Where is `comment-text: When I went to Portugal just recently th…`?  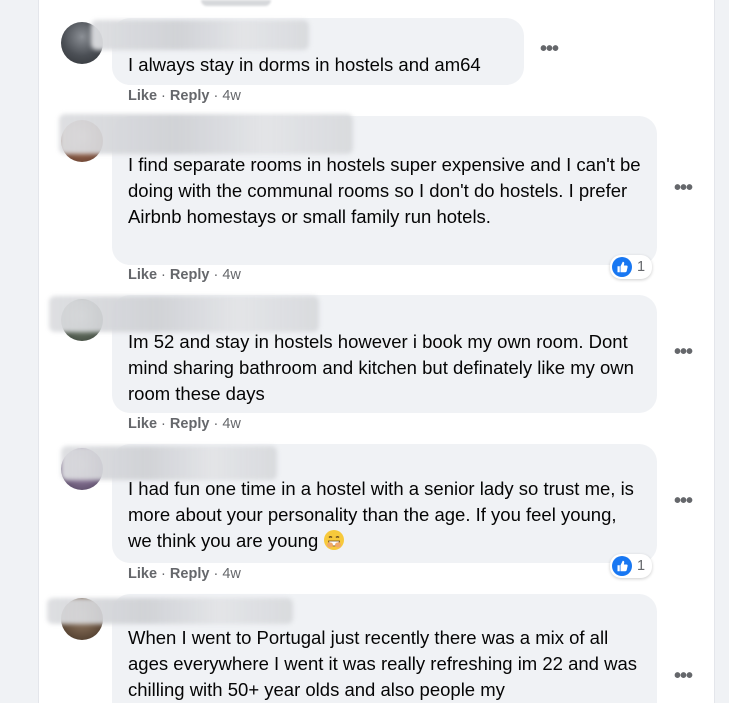
comment-text: When I went to Portugal just recently th… is located at coordinates (382, 663).